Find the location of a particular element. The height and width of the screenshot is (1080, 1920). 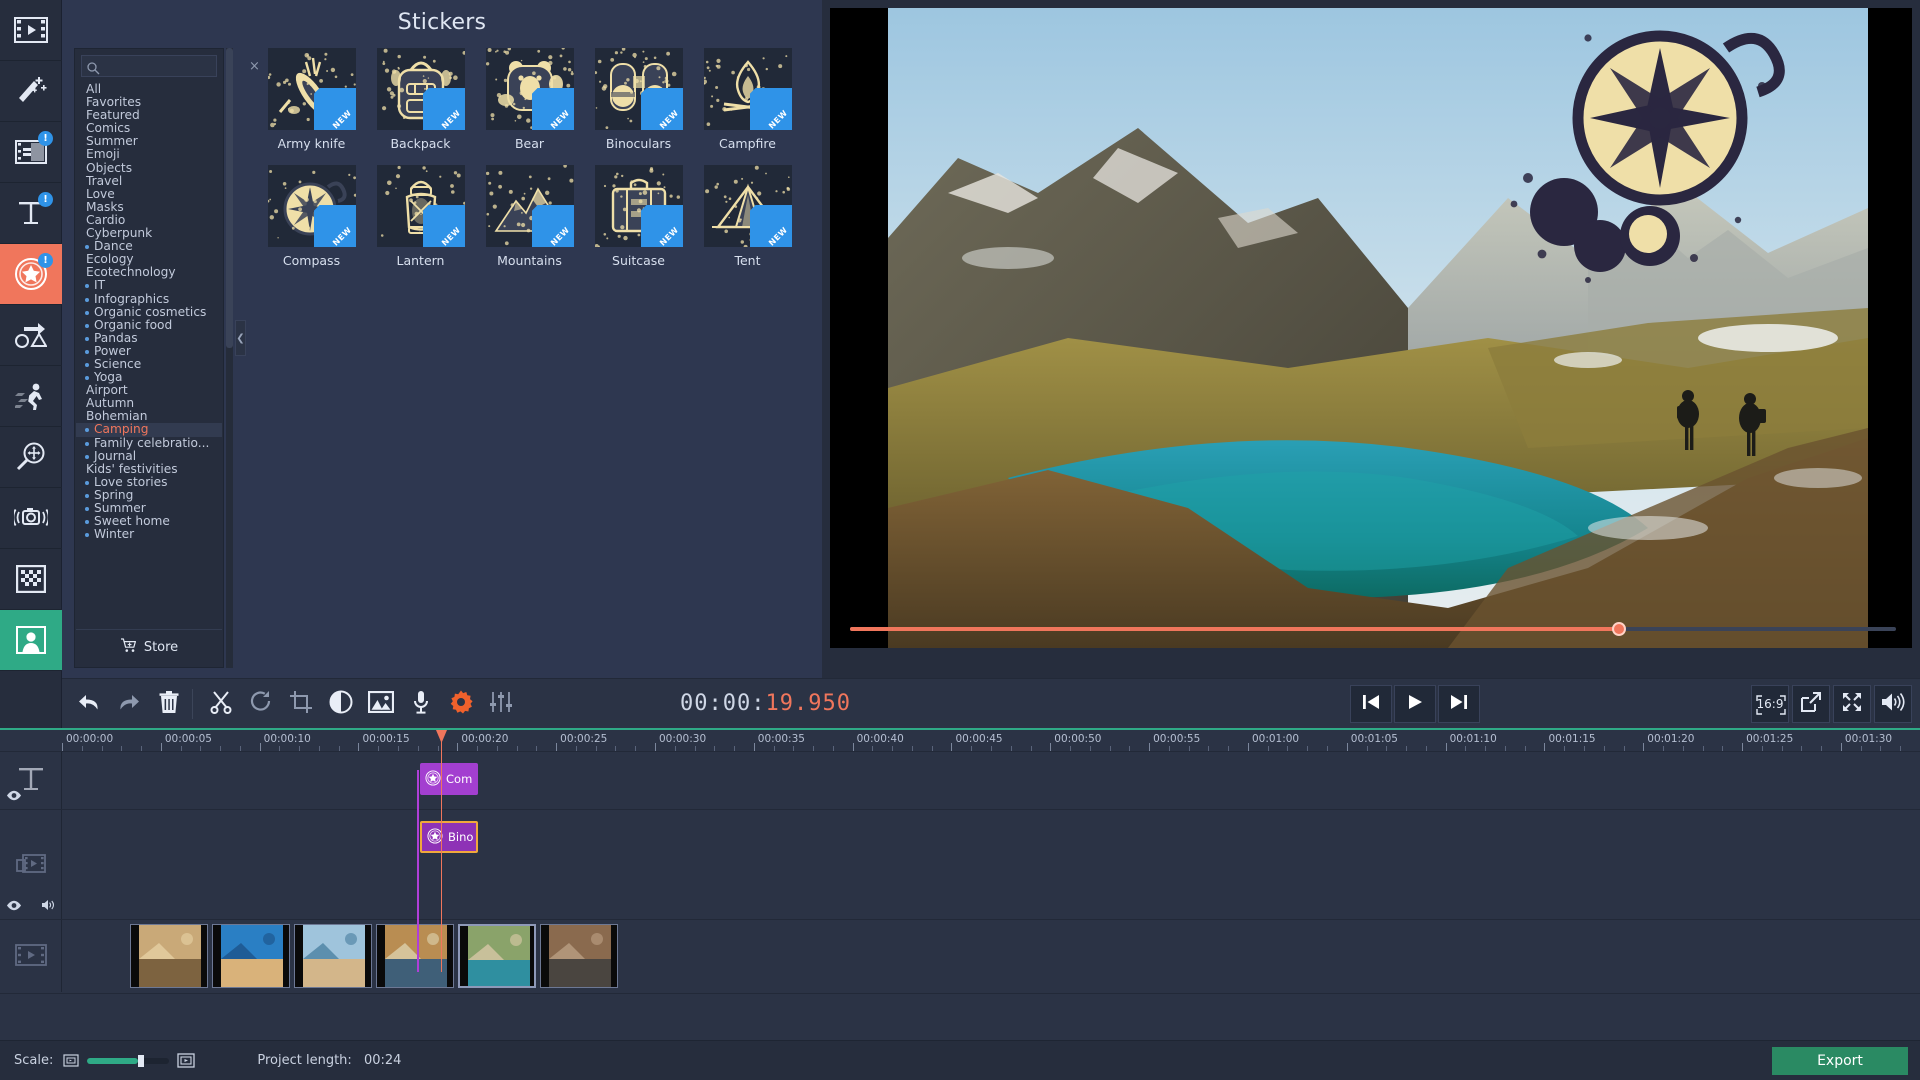

sticker-item-tent: NEW Tent is located at coordinates (747, 216).